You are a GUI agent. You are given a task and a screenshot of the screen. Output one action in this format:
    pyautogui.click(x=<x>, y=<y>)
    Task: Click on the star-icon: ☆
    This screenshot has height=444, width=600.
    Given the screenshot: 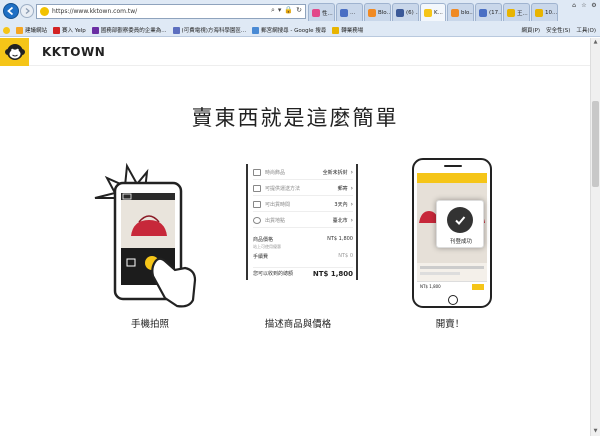 What is the action you would take?
    pyautogui.click(x=584, y=6)
    